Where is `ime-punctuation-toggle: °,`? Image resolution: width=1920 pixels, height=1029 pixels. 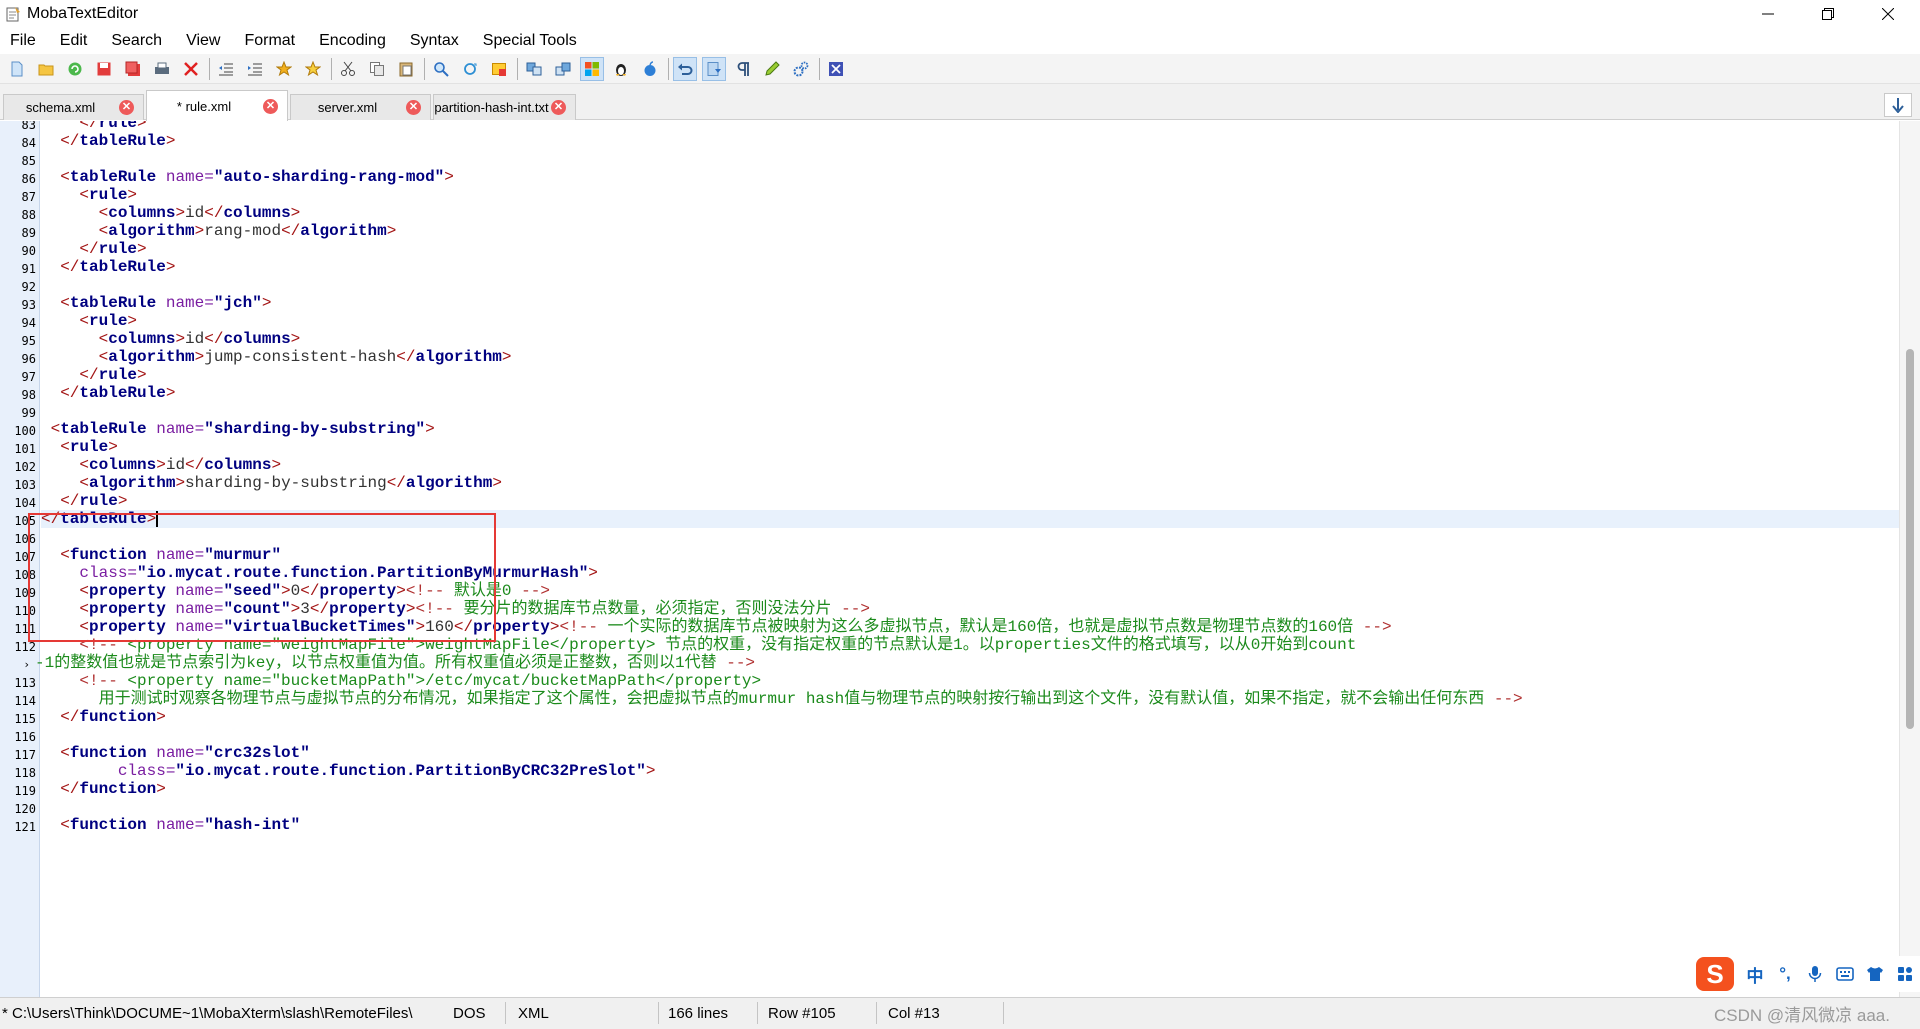 ime-punctuation-toggle: °, is located at coordinates (1785, 974).